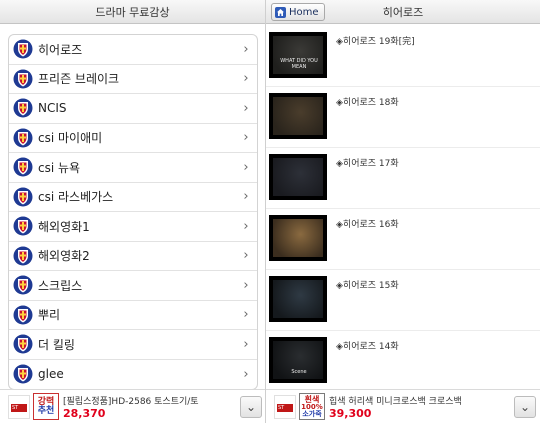 The image size is (540, 423). Describe the element at coordinates (46, 410) in the screenshot. I see `ad-badge-line2: 추천` at that location.